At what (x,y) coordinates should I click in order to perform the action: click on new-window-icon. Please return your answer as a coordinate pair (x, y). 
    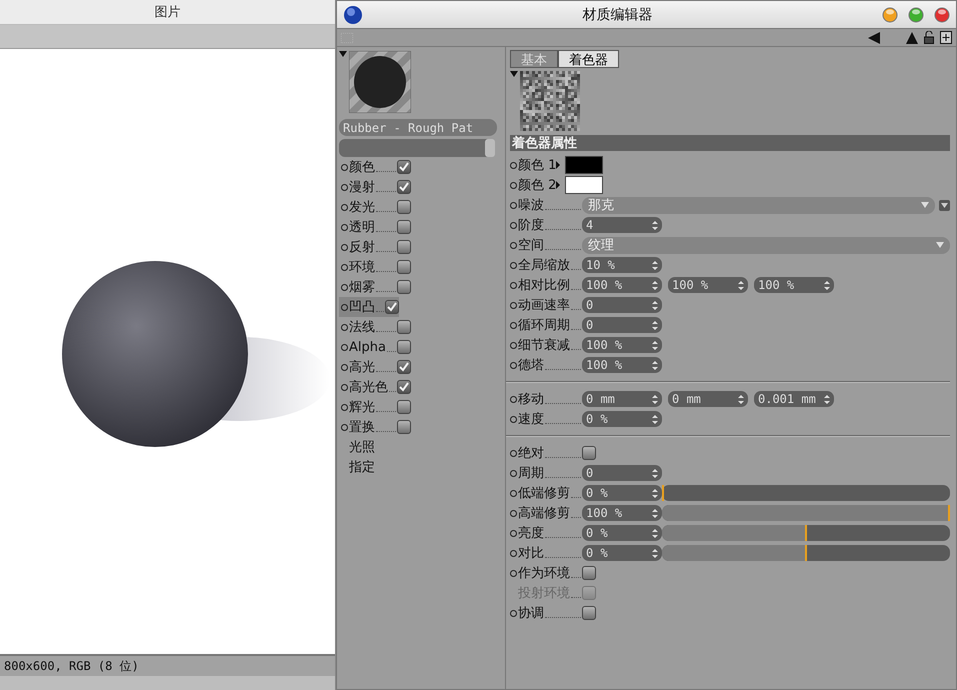
    Looking at the image, I should click on (946, 37).